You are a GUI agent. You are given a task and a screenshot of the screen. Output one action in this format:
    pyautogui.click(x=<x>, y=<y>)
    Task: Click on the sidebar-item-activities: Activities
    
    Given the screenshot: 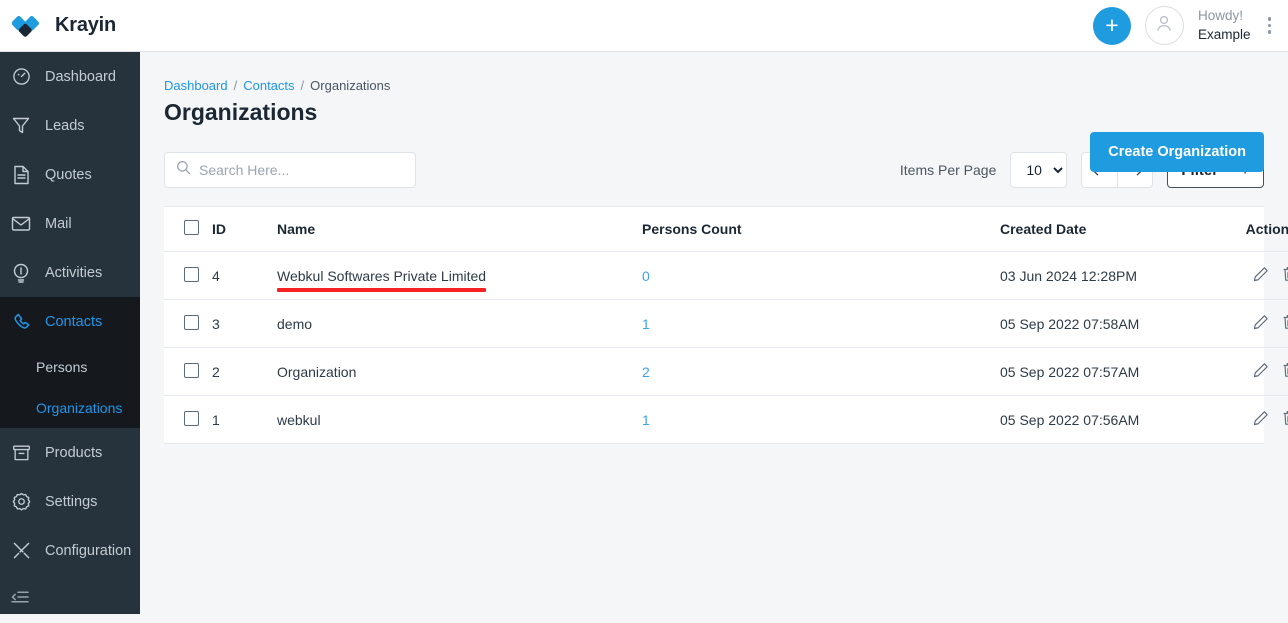 What is the action you would take?
    pyautogui.click(x=70, y=272)
    